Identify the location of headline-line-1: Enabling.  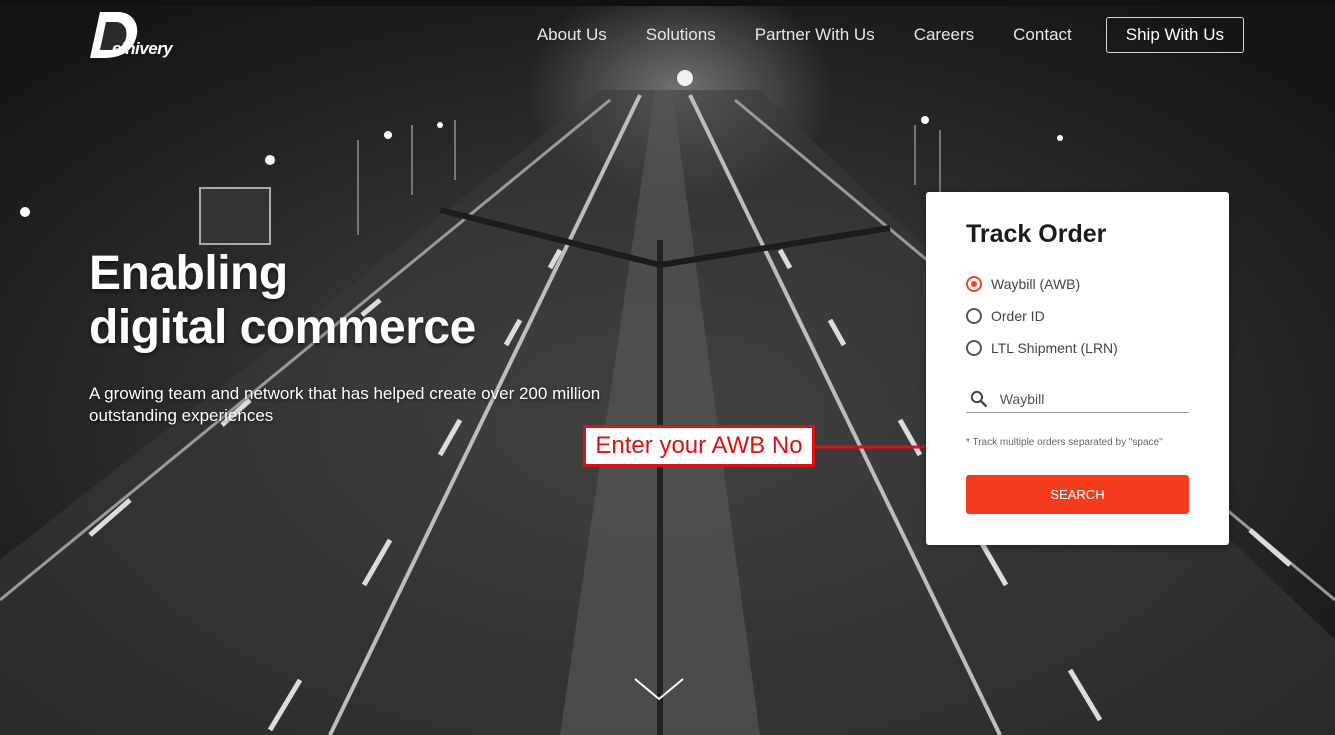
(188, 273).